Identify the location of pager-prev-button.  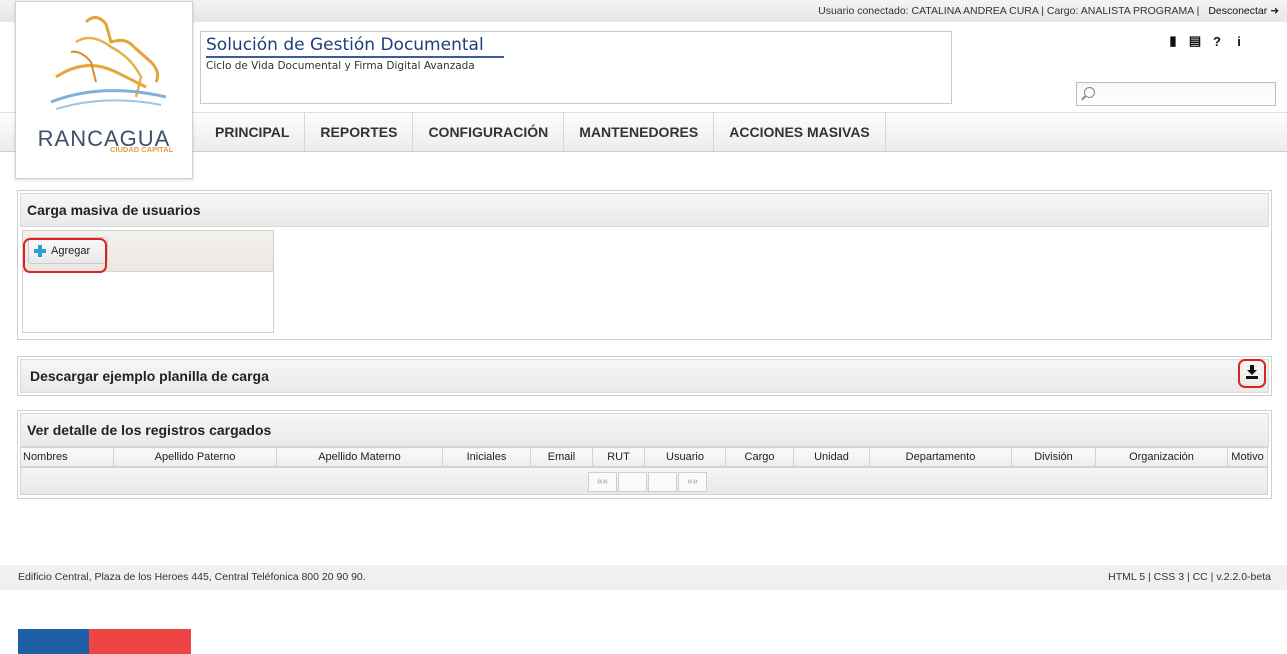
(632, 482).